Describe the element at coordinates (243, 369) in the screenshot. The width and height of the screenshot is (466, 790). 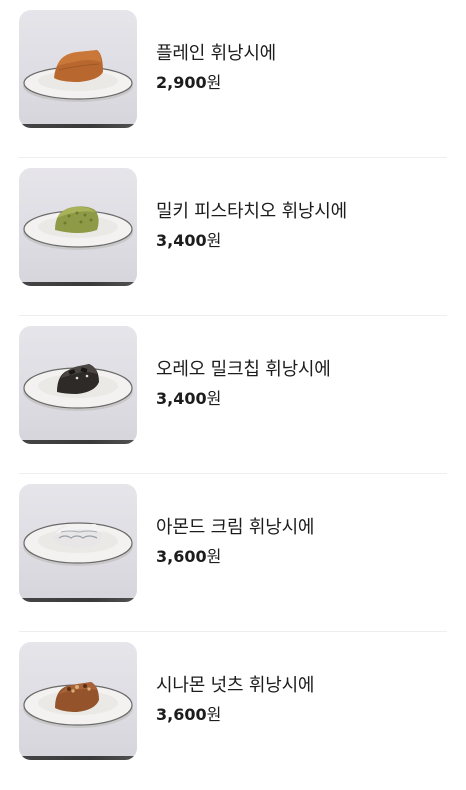
I see `item-name: 오레오 밀크칩 휘낭시에` at that location.